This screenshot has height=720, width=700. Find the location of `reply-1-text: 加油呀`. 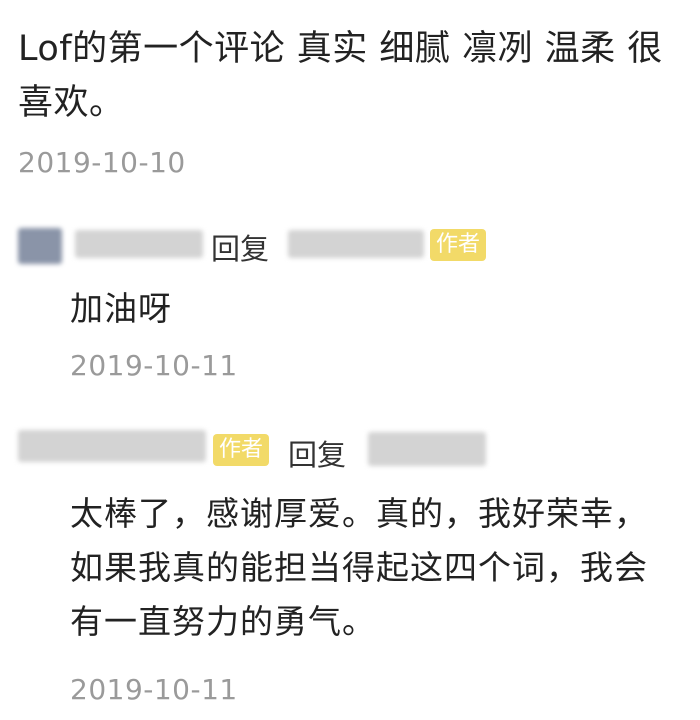

reply-1-text: 加油呀 is located at coordinates (121, 308).